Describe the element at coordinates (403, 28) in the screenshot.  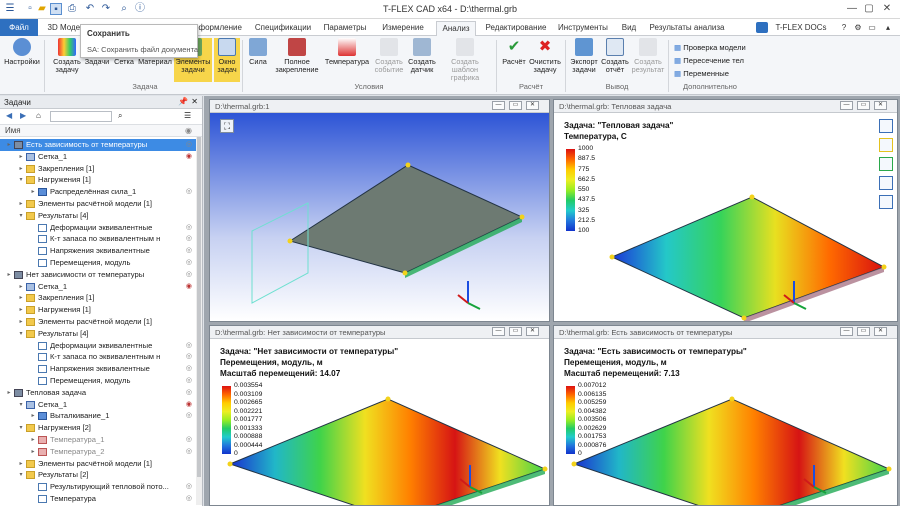
I see `tab-measurement: Измерение` at that location.